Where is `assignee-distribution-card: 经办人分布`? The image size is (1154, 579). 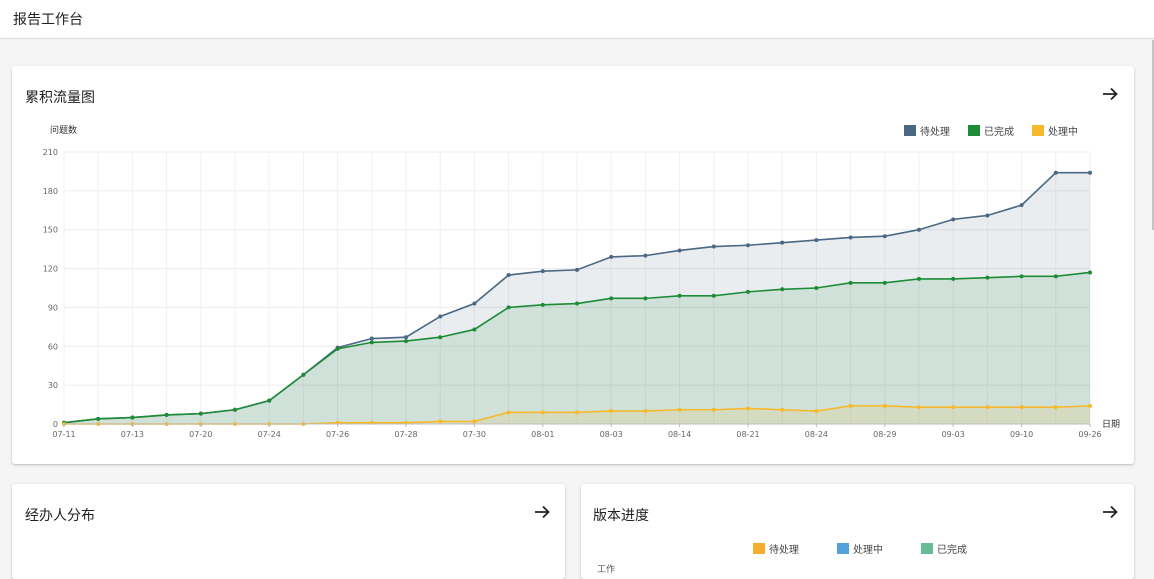
assignee-distribution-card: 经办人分布 is located at coordinates (288, 531).